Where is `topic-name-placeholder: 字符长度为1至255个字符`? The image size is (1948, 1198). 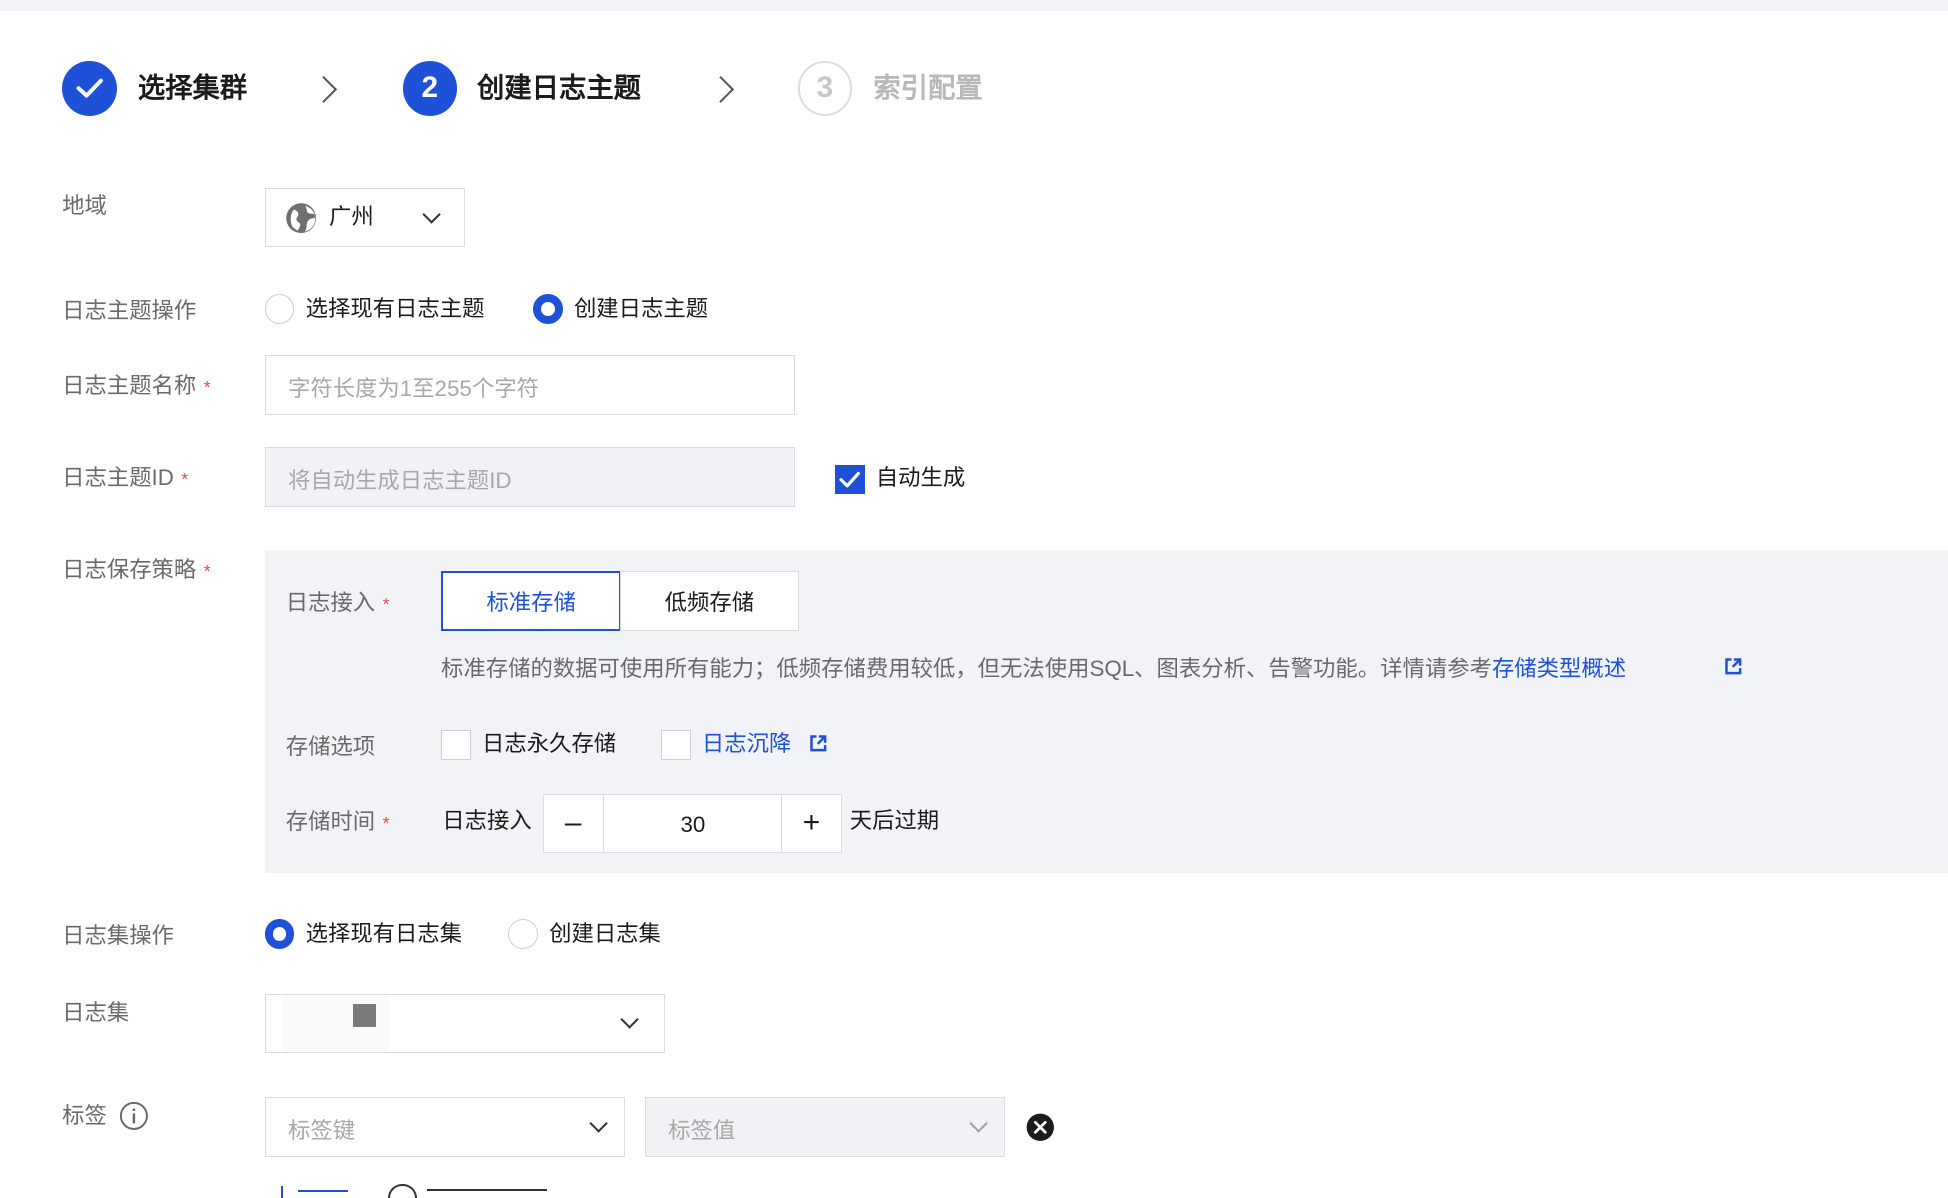 topic-name-placeholder: 字符长度为1至255个字符 is located at coordinates (413, 389).